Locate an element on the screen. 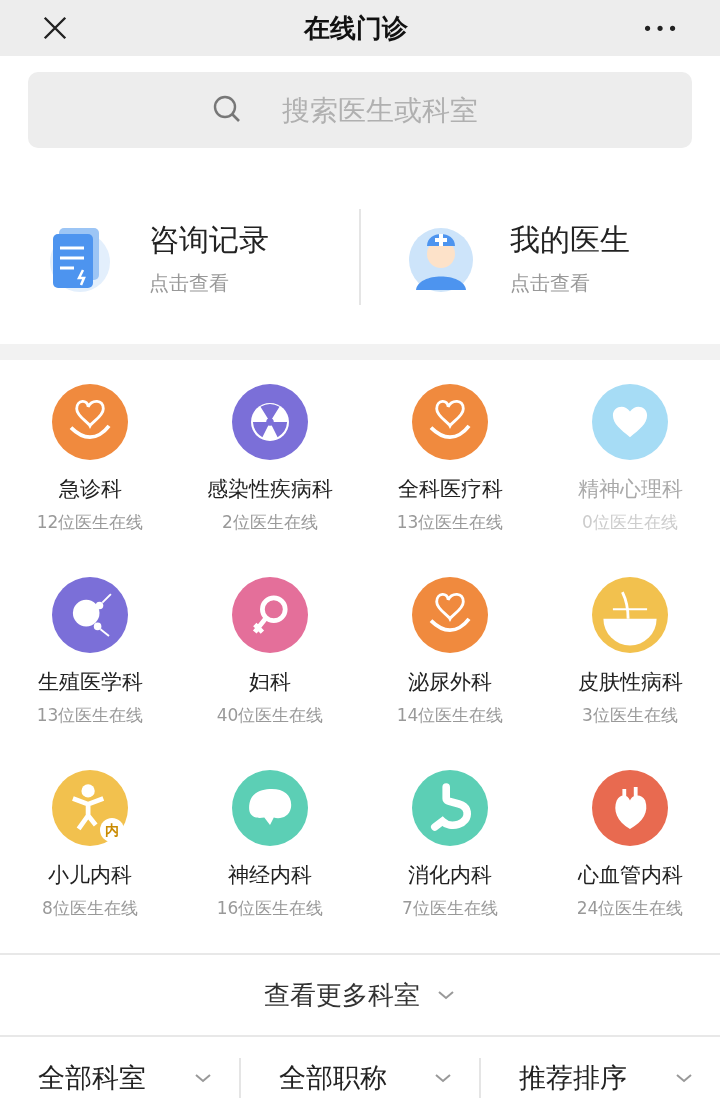  filter-dropdown: 全部科室 is located at coordinates (119, 1078).